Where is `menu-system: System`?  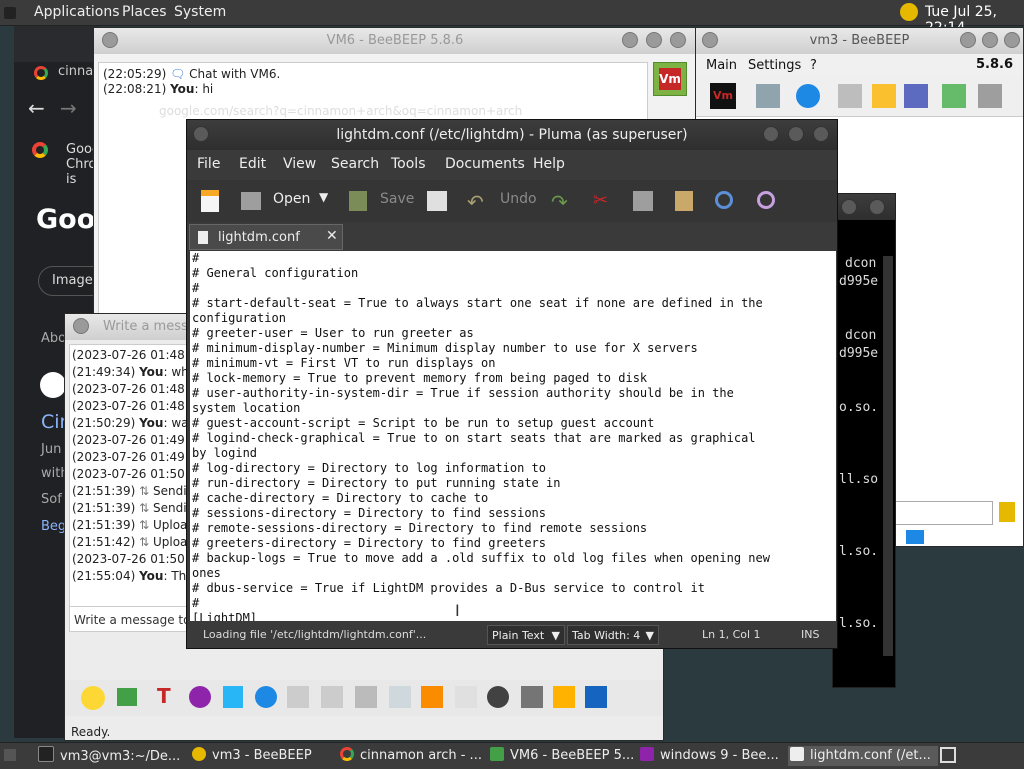 menu-system: System is located at coordinates (200, 12).